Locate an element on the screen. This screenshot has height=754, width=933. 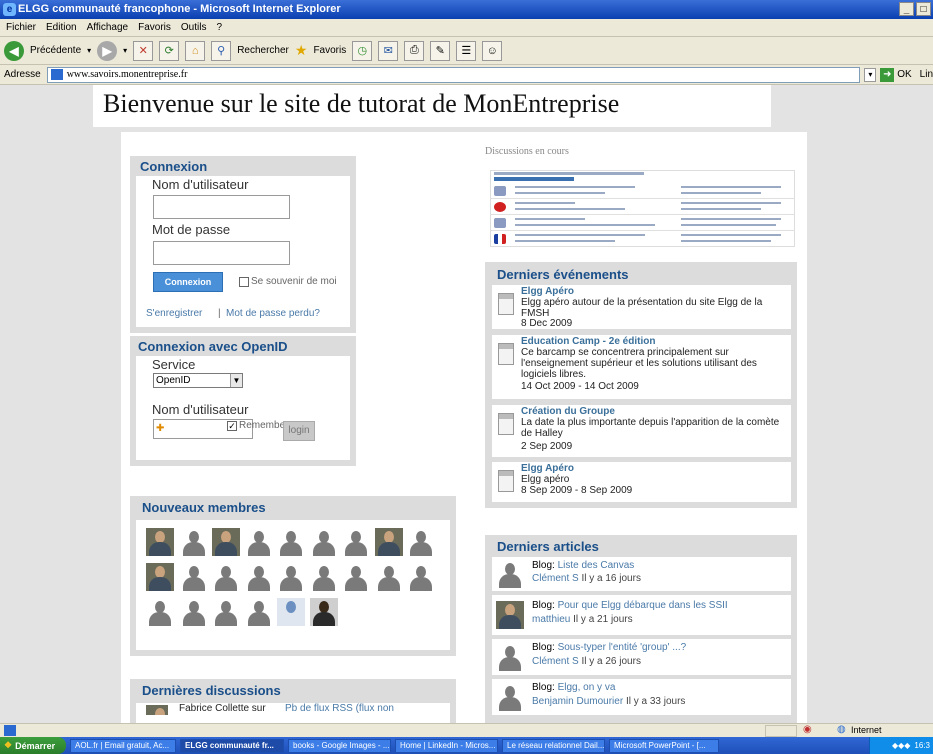
openid-remember-checkbox: ✓ is located at coordinates (232, 426).